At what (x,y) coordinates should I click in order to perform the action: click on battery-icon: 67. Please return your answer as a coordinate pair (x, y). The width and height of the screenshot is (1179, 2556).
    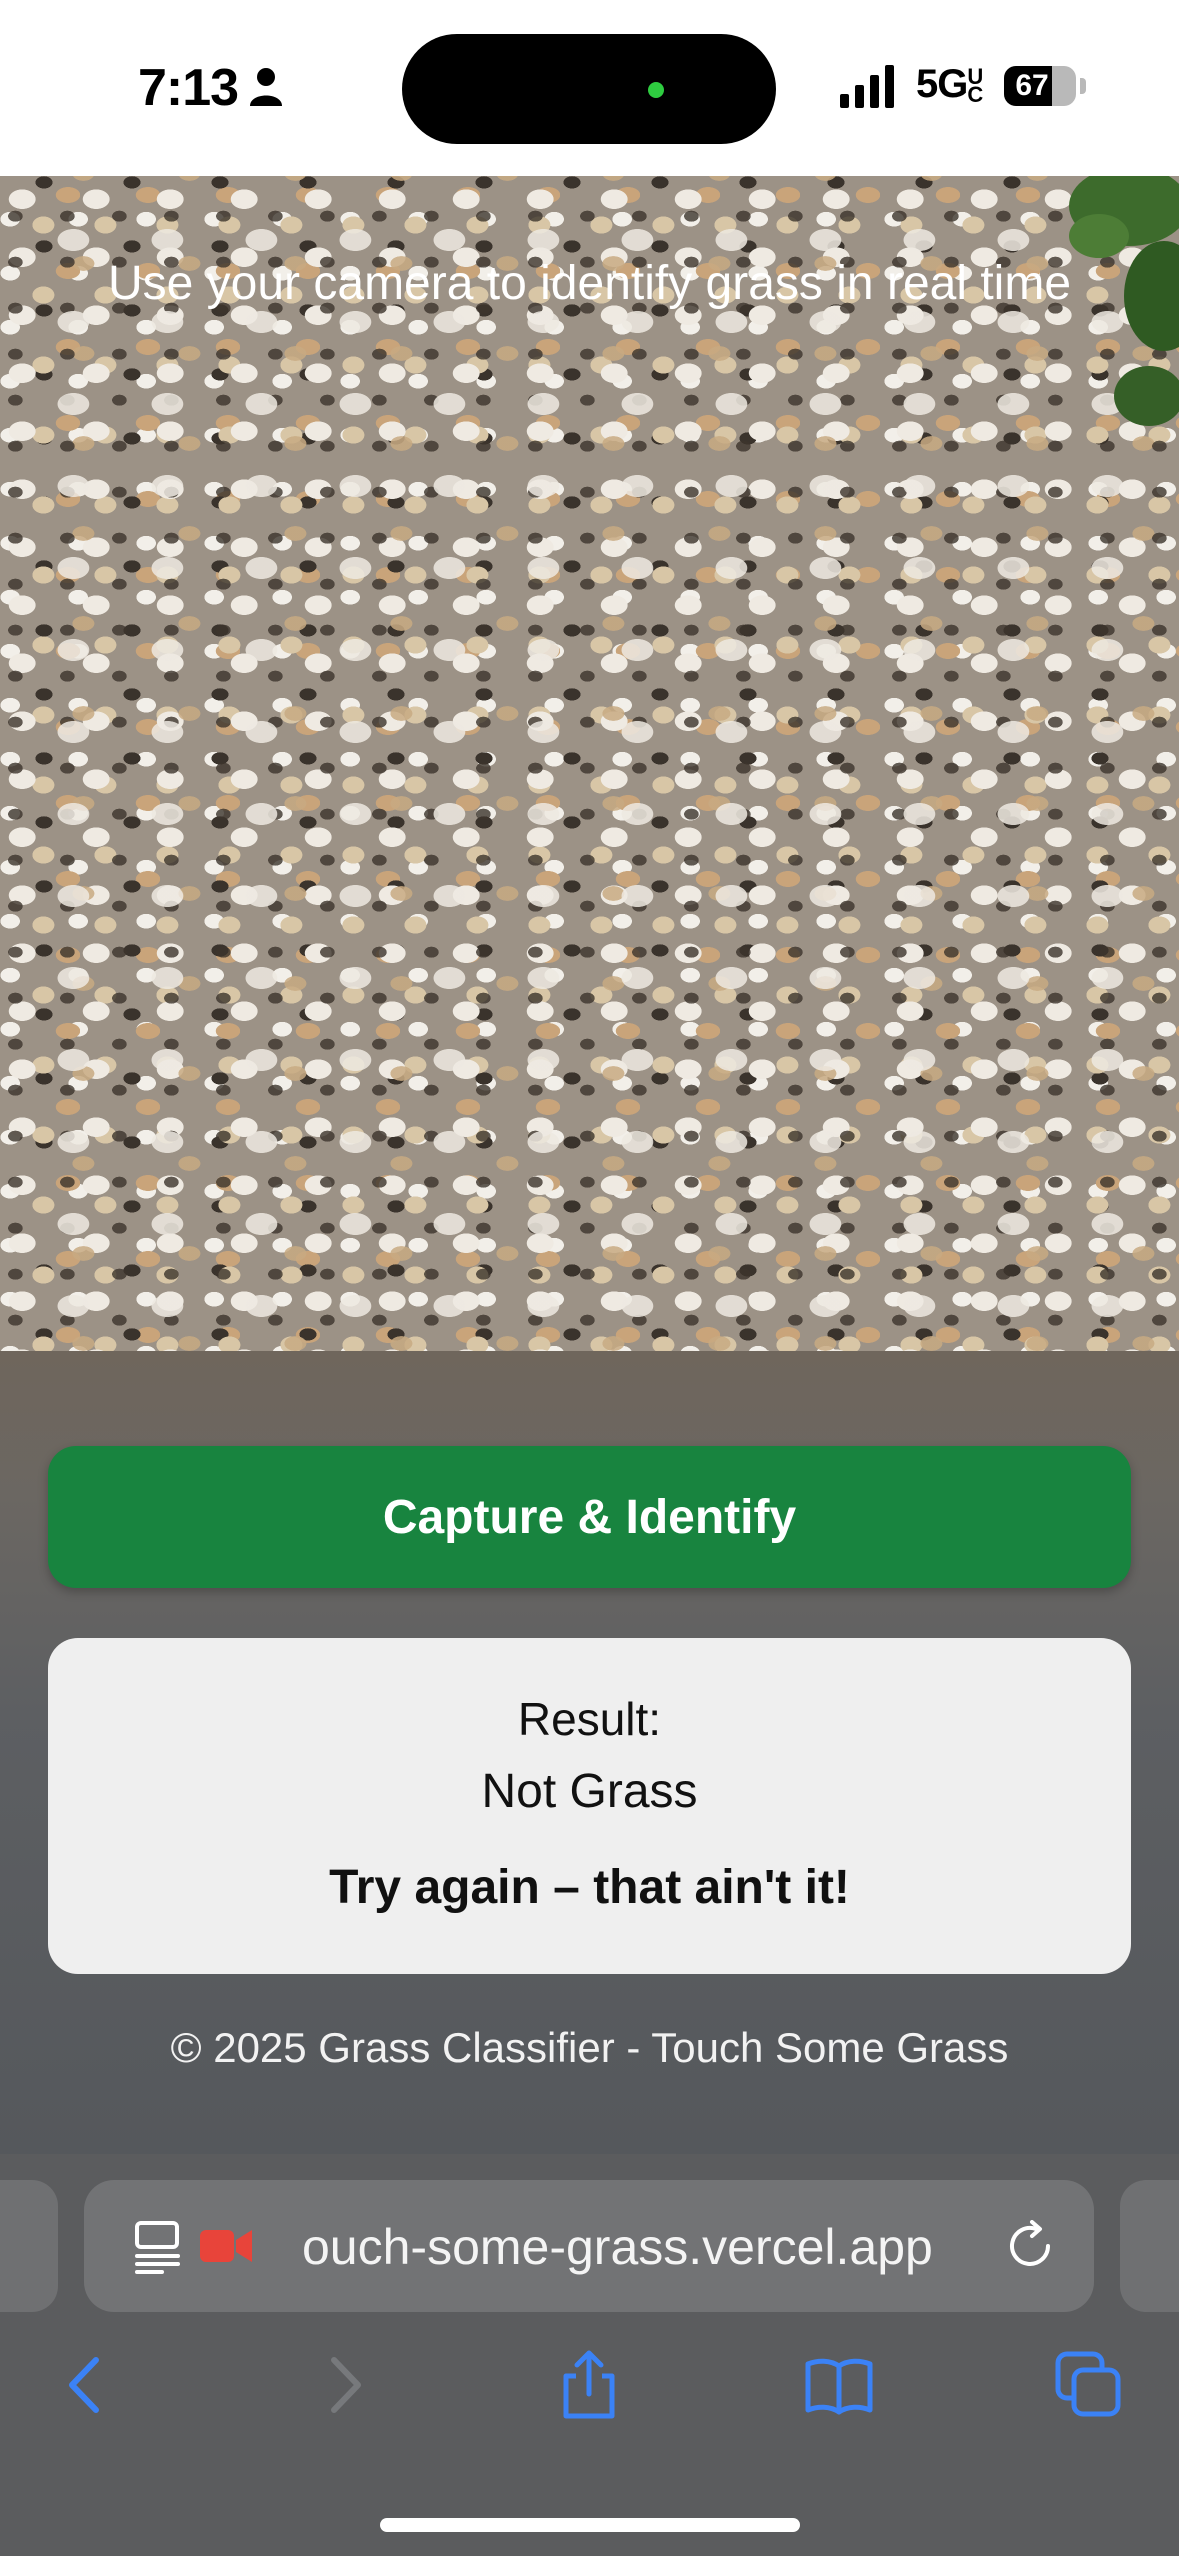
    Looking at the image, I should click on (1040, 86).